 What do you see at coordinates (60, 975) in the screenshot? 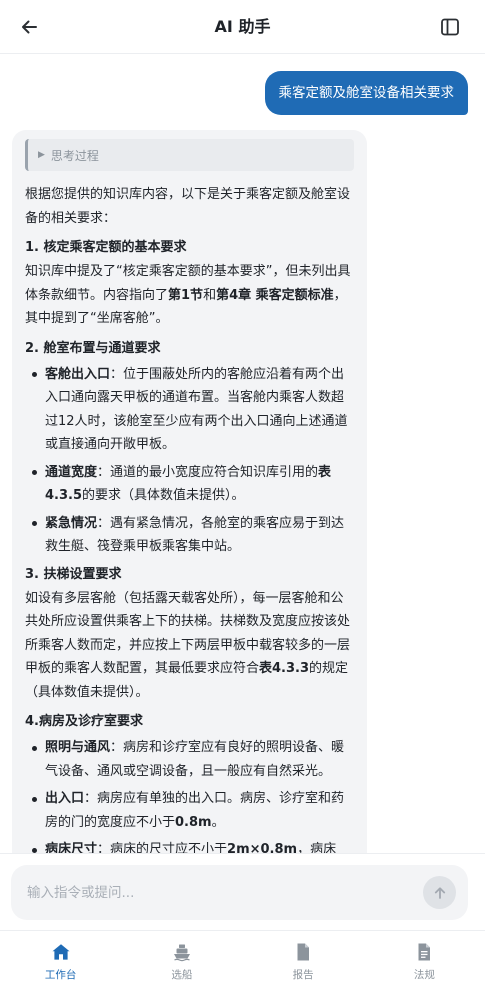
I see `nav-label: 工作台` at bounding box center [60, 975].